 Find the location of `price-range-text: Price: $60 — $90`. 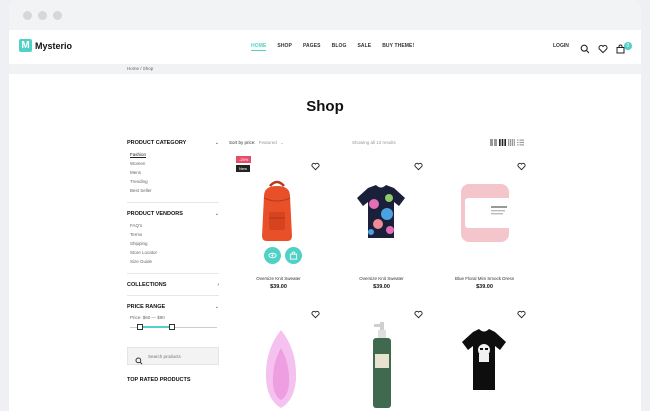

price-range-text: Price: $60 — $90 is located at coordinates (147, 317).